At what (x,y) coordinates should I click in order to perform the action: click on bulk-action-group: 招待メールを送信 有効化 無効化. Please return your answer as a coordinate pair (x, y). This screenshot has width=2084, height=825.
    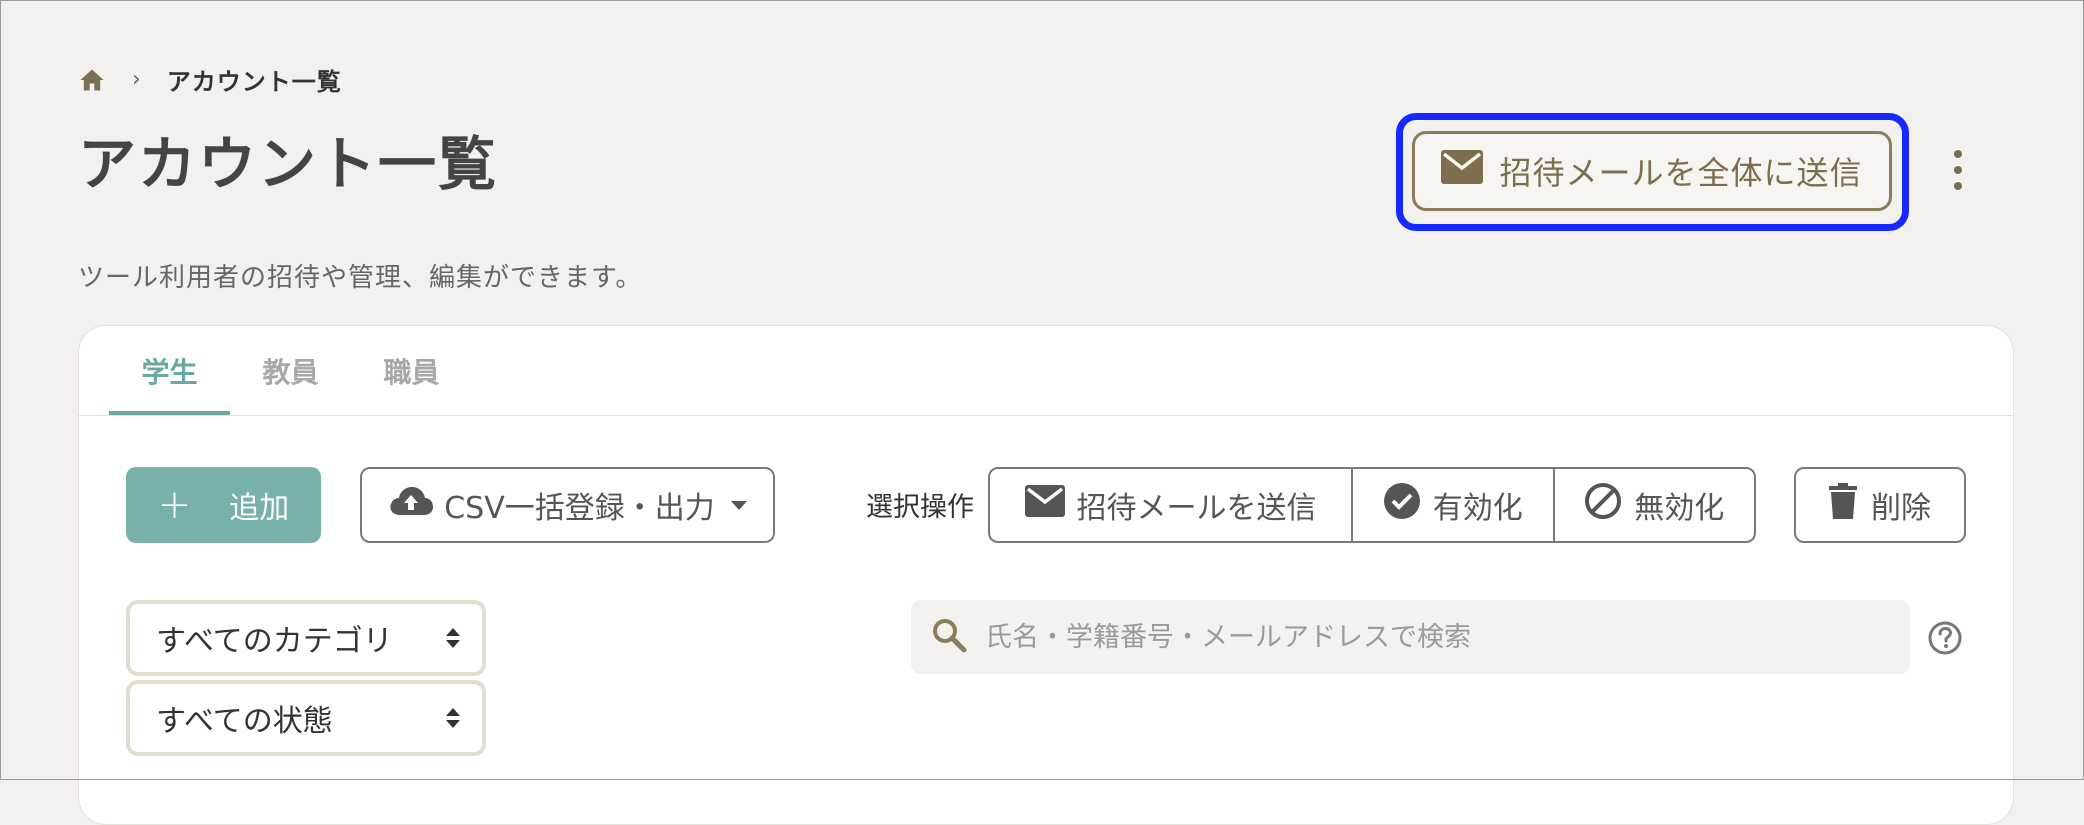
    Looking at the image, I should click on (1372, 505).